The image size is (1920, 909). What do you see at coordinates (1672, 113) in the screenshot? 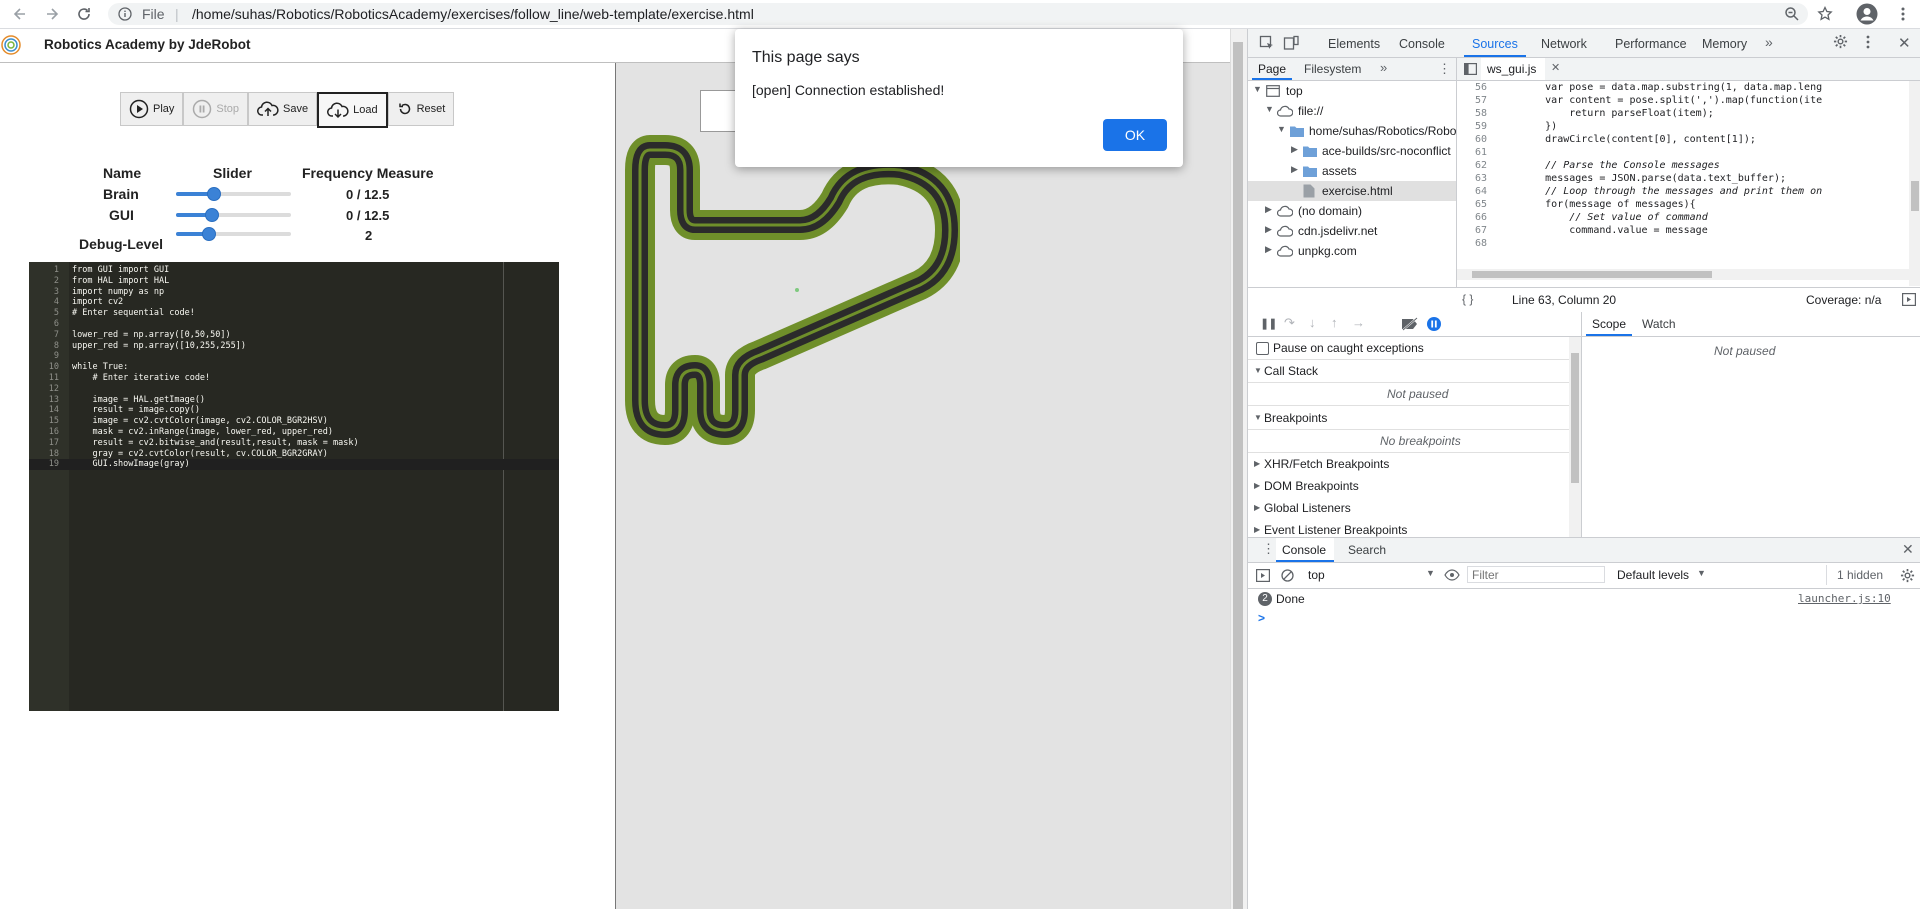
I see `source-line: 58 return parseFloat(item);` at bounding box center [1672, 113].